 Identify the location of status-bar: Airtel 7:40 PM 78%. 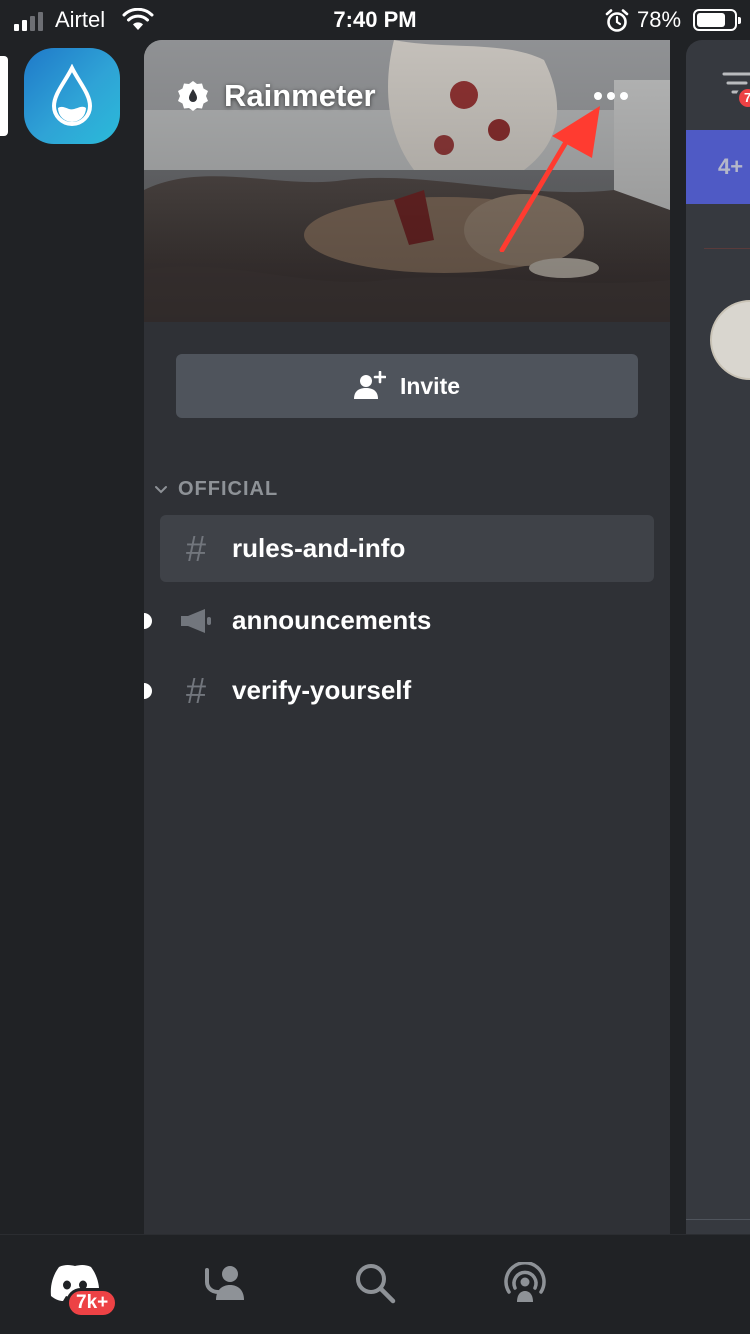
(375, 20).